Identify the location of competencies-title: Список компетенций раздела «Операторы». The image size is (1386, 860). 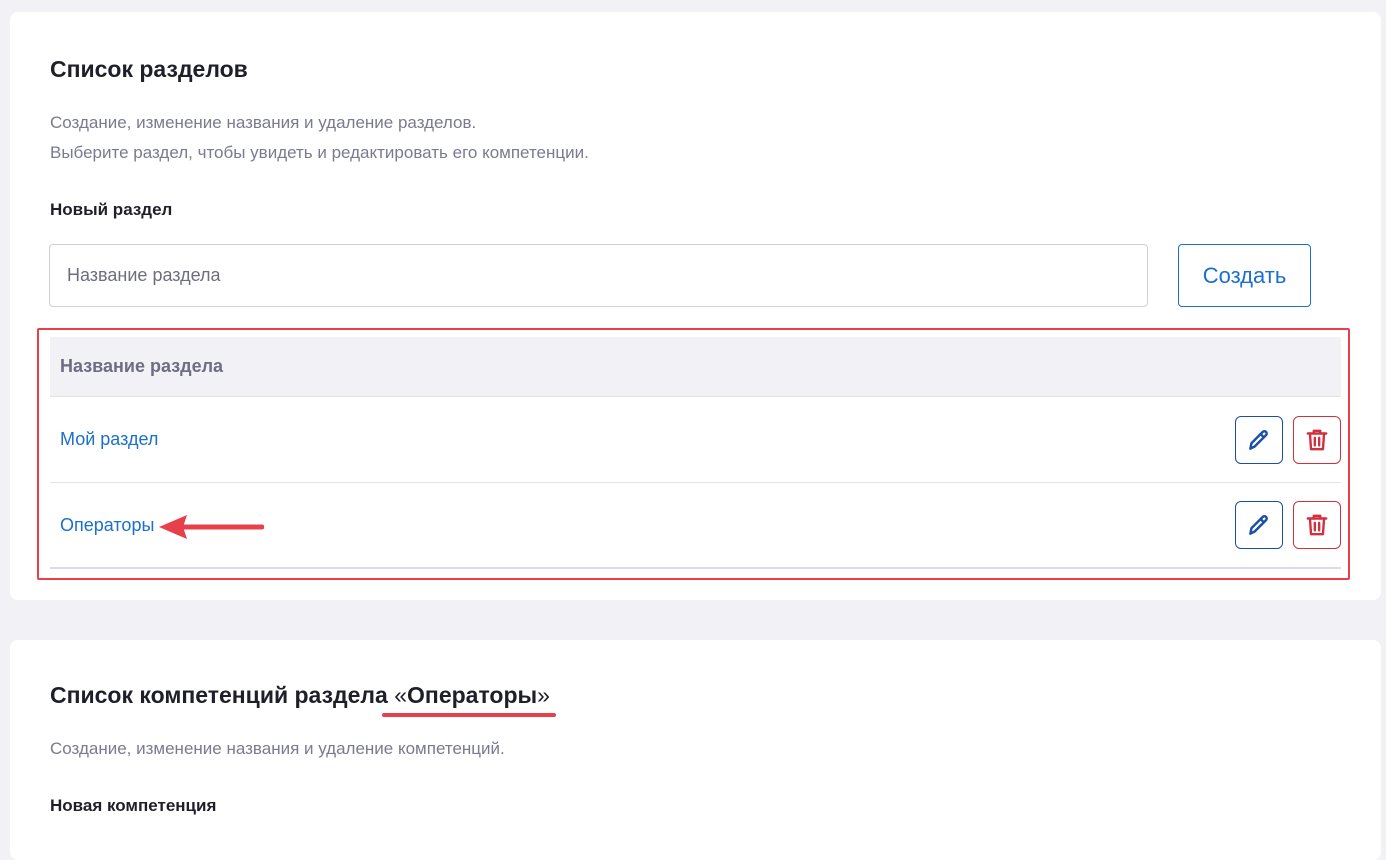
(303, 699).